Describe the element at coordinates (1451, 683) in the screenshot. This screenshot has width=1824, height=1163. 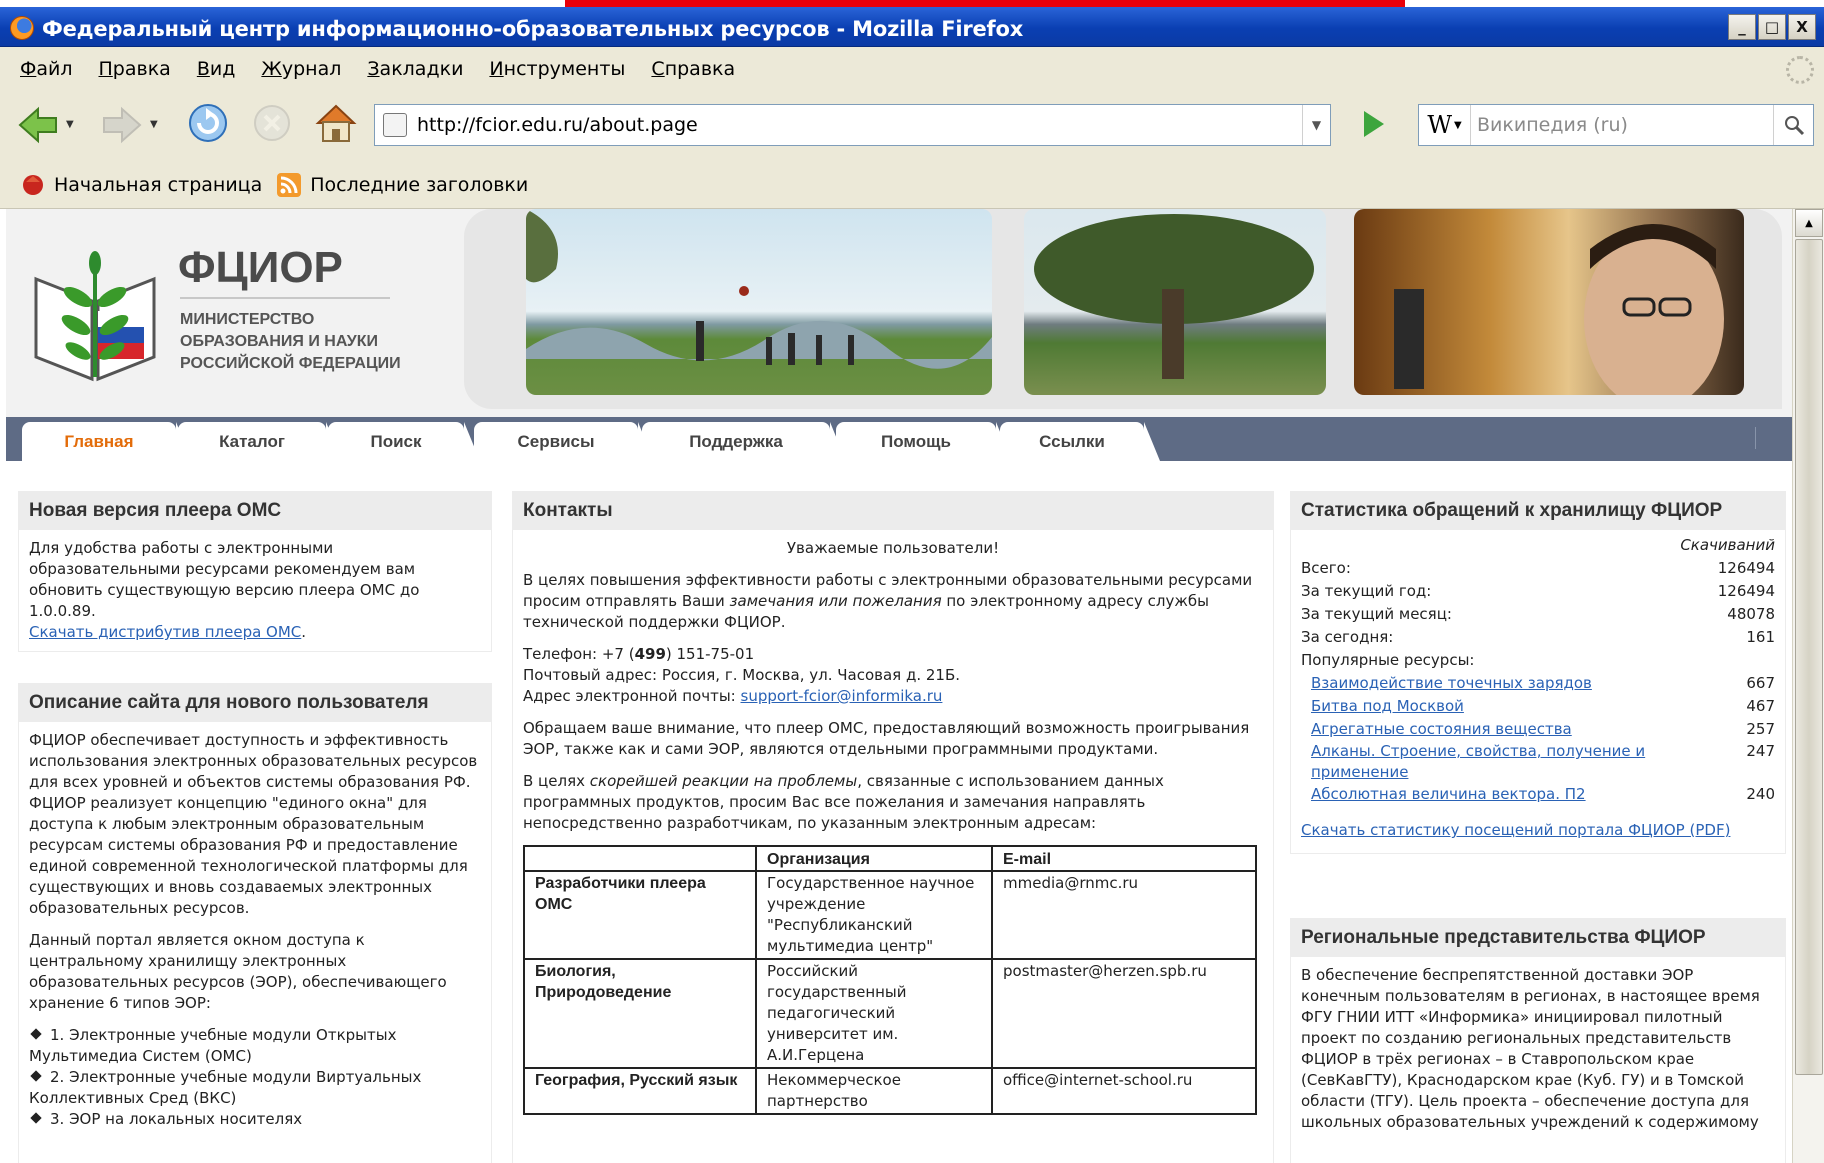
I see `popular-resource-link: Взаимодействие точечных зарядов` at that location.